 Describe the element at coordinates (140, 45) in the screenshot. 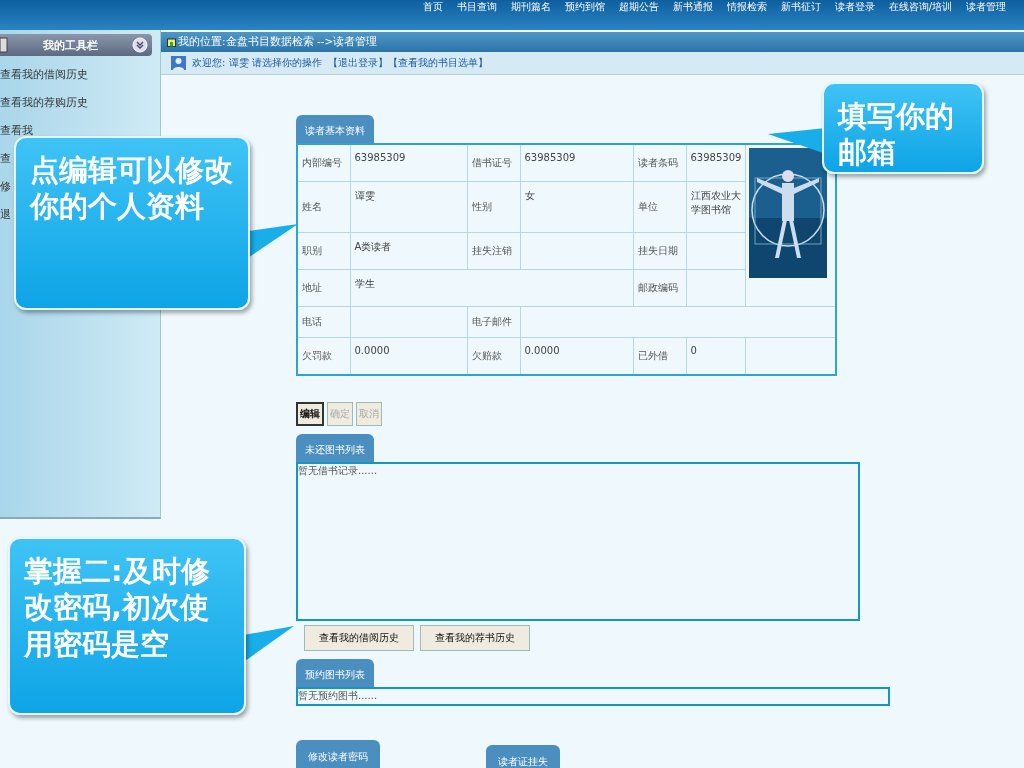

I see `collapse-icon` at that location.